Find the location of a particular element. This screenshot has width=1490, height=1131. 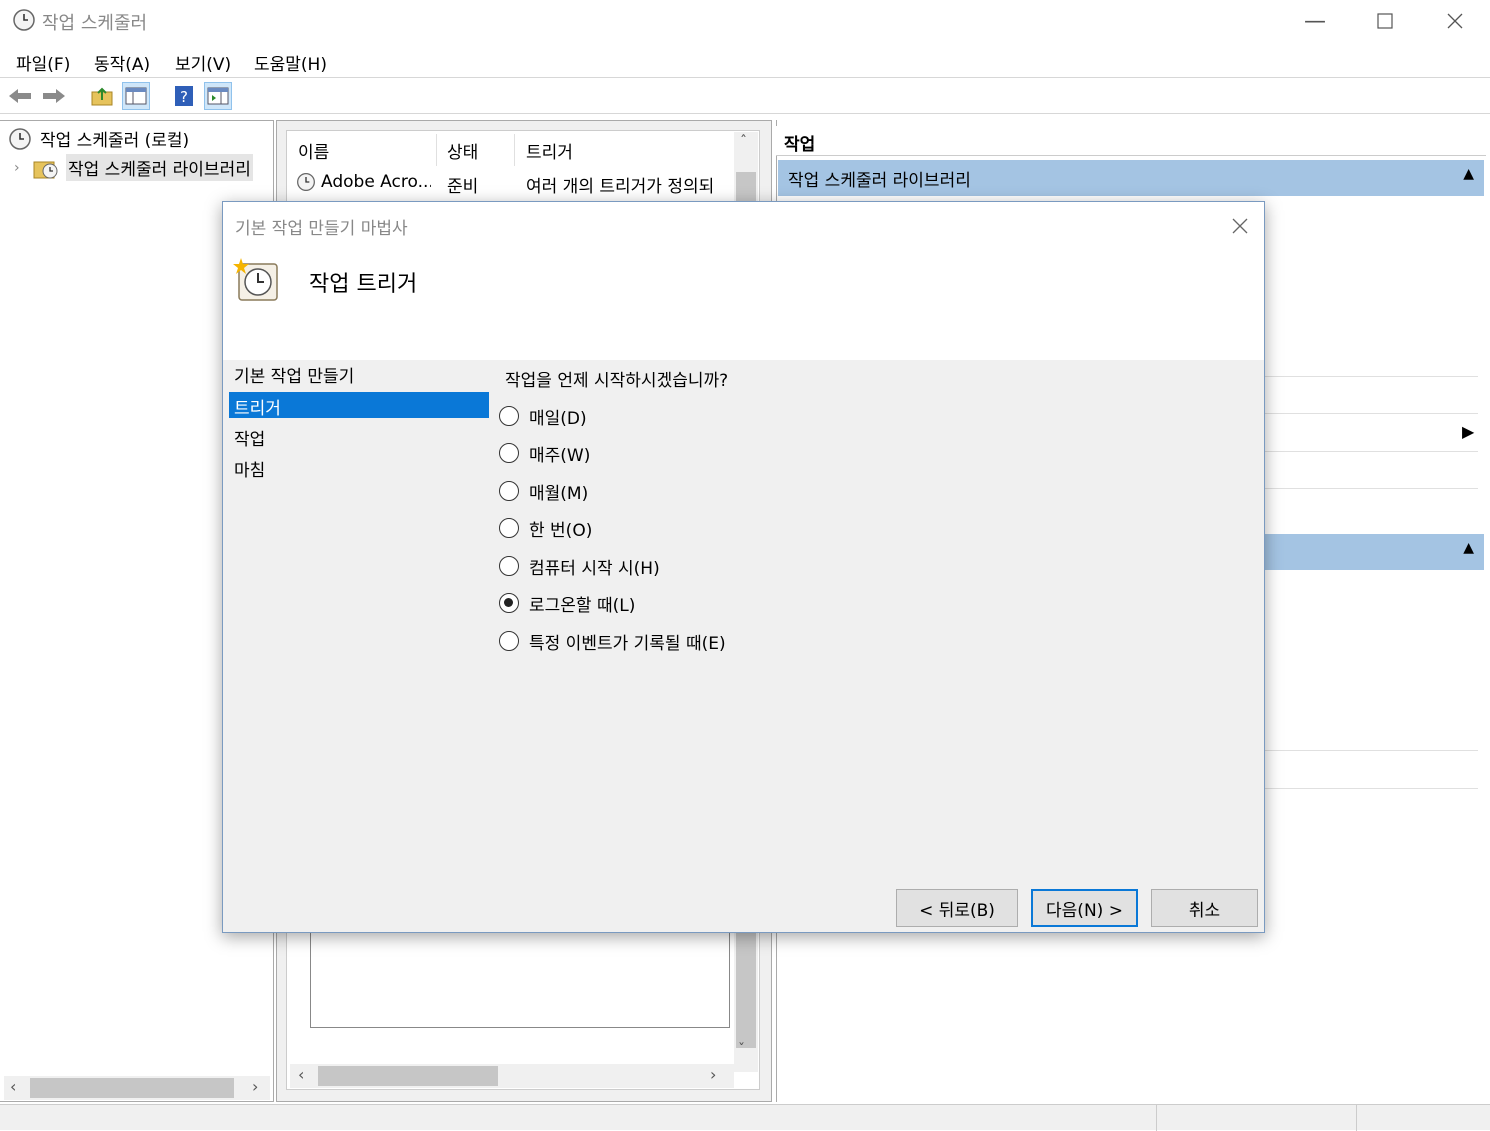

chevron-right-icon: › is located at coordinates (23, 168).